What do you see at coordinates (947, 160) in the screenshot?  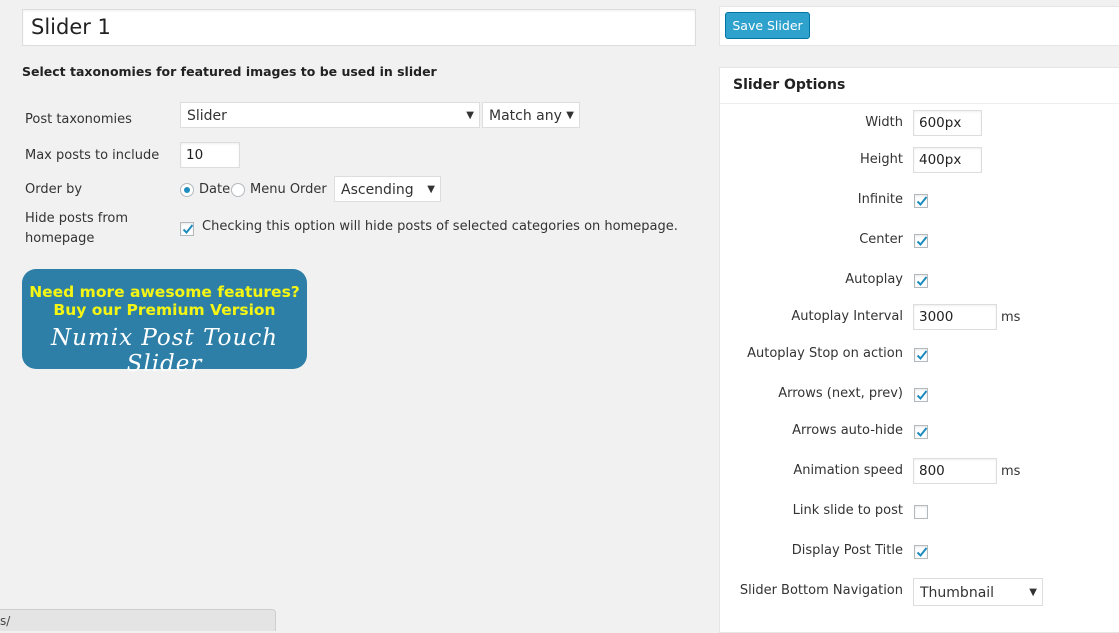 I see `height-input: 400px` at bounding box center [947, 160].